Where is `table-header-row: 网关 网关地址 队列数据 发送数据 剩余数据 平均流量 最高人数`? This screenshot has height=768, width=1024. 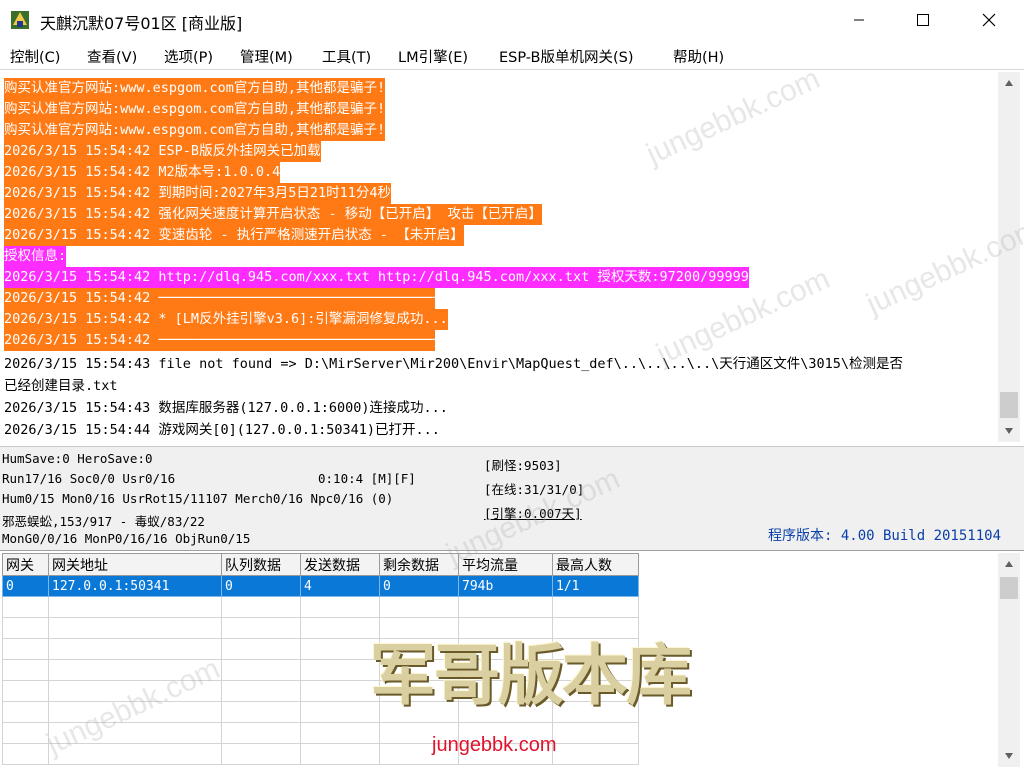 table-header-row: 网关 网关地址 队列数据 发送数据 剩余数据 平均流量 最高人数 is located at coordinates (320, 564).